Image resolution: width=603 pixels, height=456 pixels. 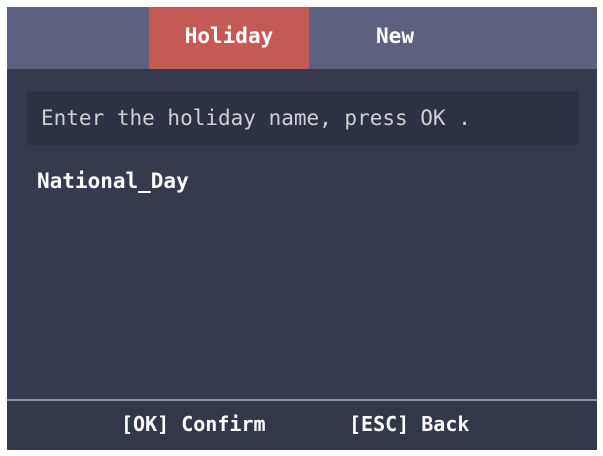 What do you see at coordinates (229, 38) in the screenshot?
I see `tab-holiday: Holiday` at bounding box center [229, 38].